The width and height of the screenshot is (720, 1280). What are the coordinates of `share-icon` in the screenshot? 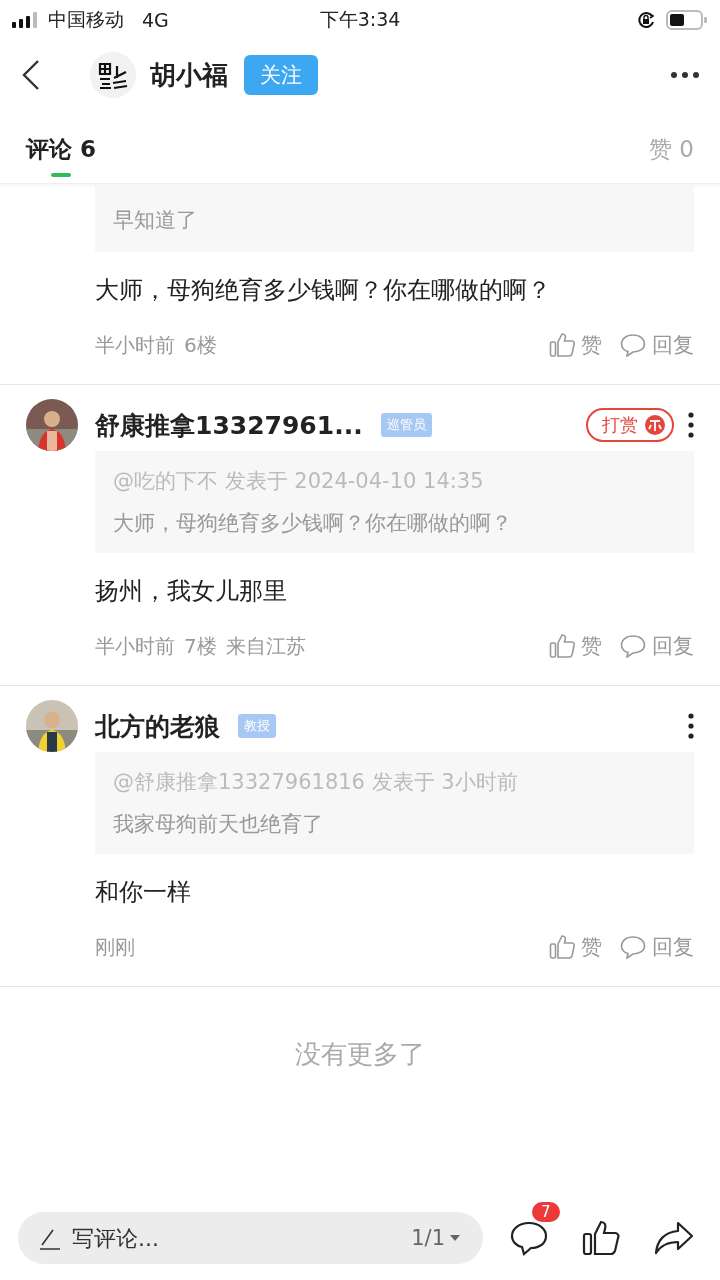 It's located at (674, 1238).